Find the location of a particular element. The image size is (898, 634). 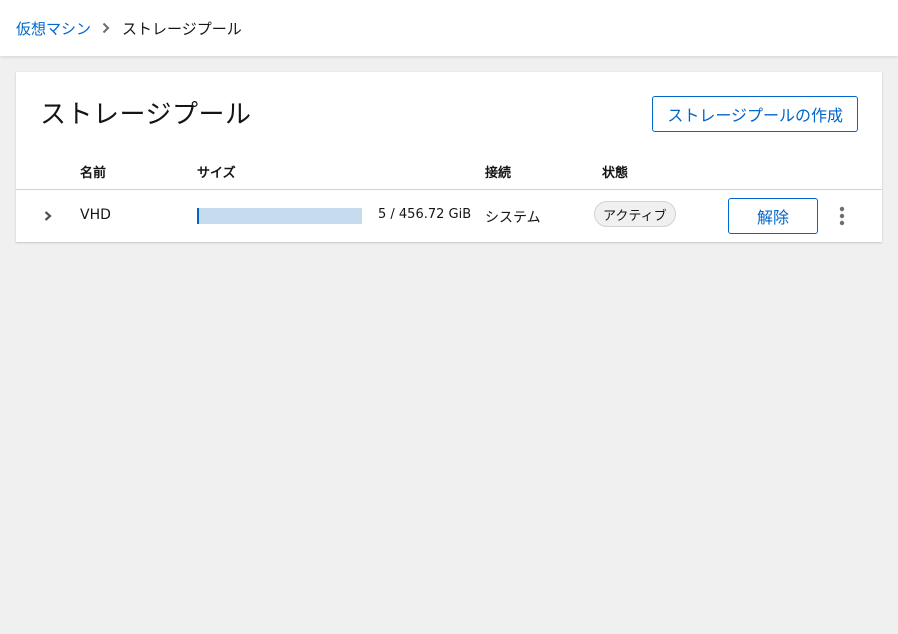

pool-name: VHD is located at coordinates (95, 215).